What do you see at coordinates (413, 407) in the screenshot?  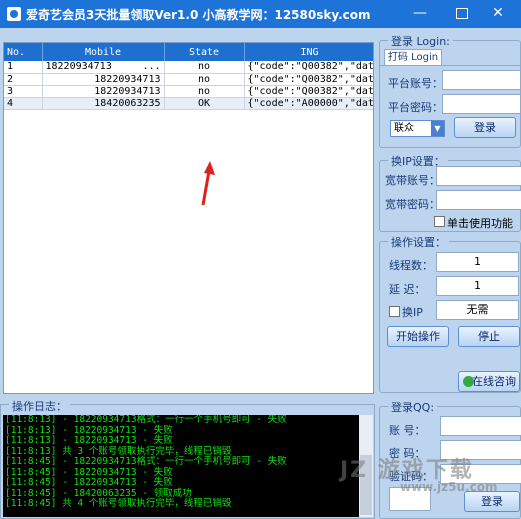 I see `qq-group-title: 登录QQ:` at bounding box center [413, 407].